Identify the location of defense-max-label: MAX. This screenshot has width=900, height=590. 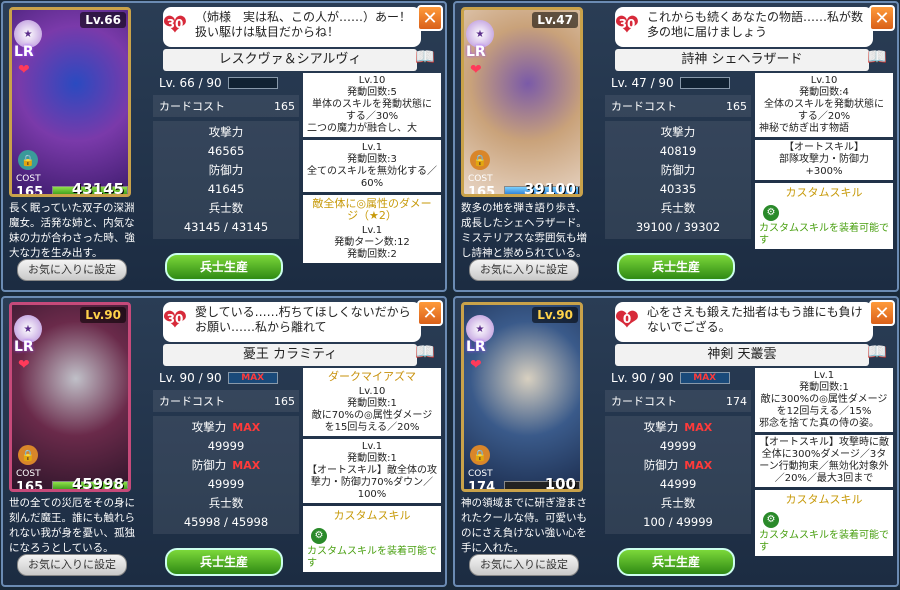
(698, 465).